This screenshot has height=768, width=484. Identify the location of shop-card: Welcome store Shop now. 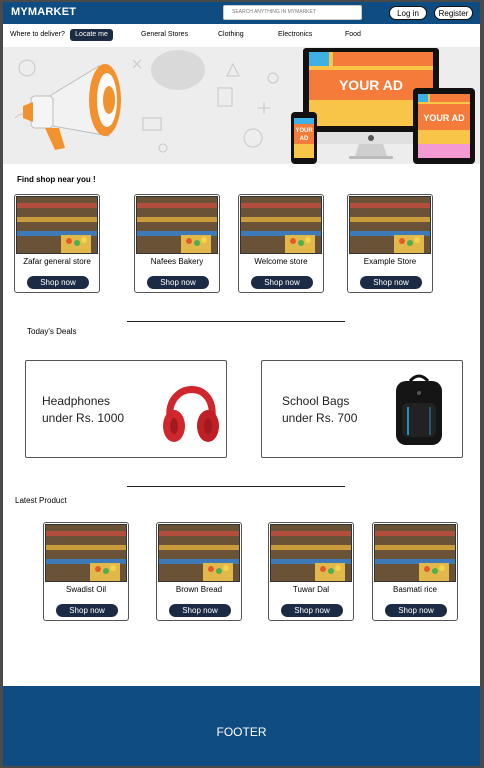
(281, 243).